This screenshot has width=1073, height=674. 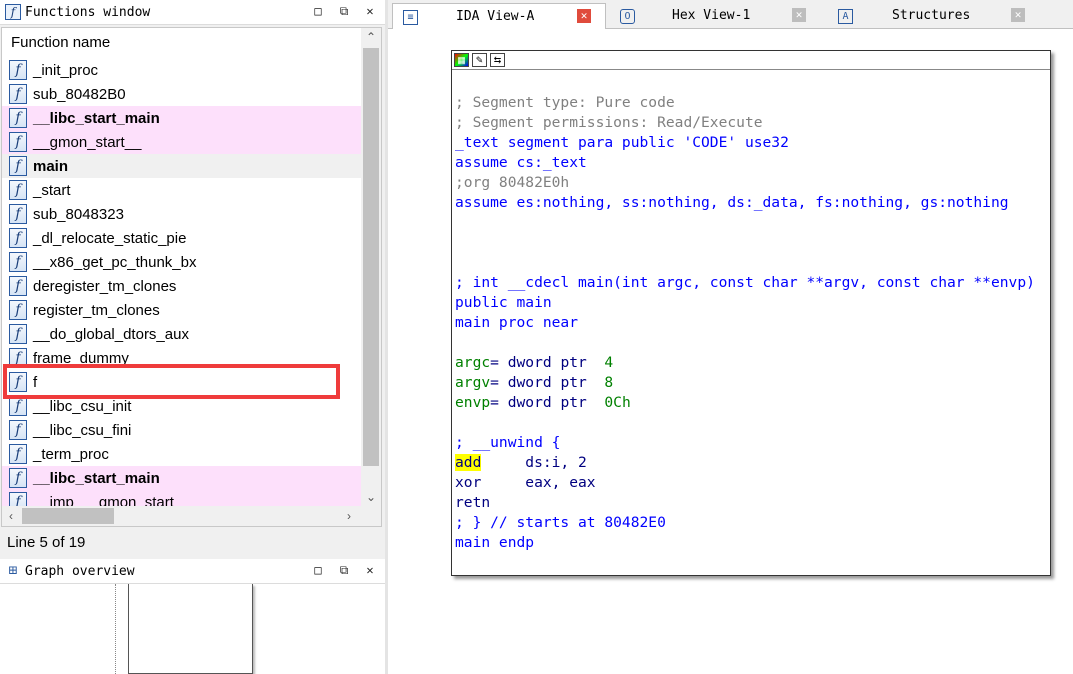 What do you see at coordinates (933, 16) in the screenshot?
I see `tab-structures: A Structures ✕` at bounding box center [933, 16].